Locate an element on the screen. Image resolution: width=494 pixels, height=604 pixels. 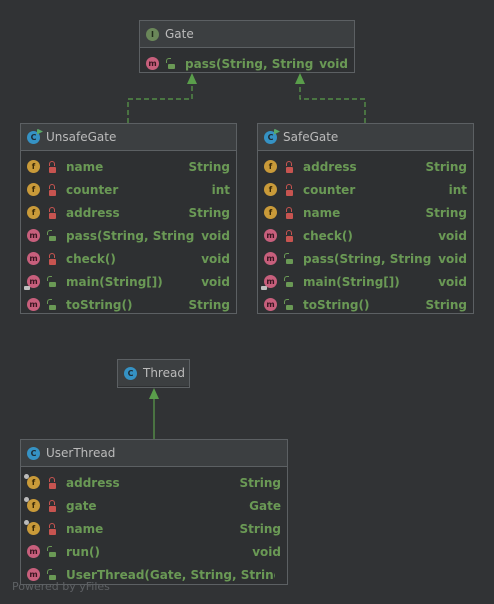
member-type: Gate is located at coordinates (265, 505).